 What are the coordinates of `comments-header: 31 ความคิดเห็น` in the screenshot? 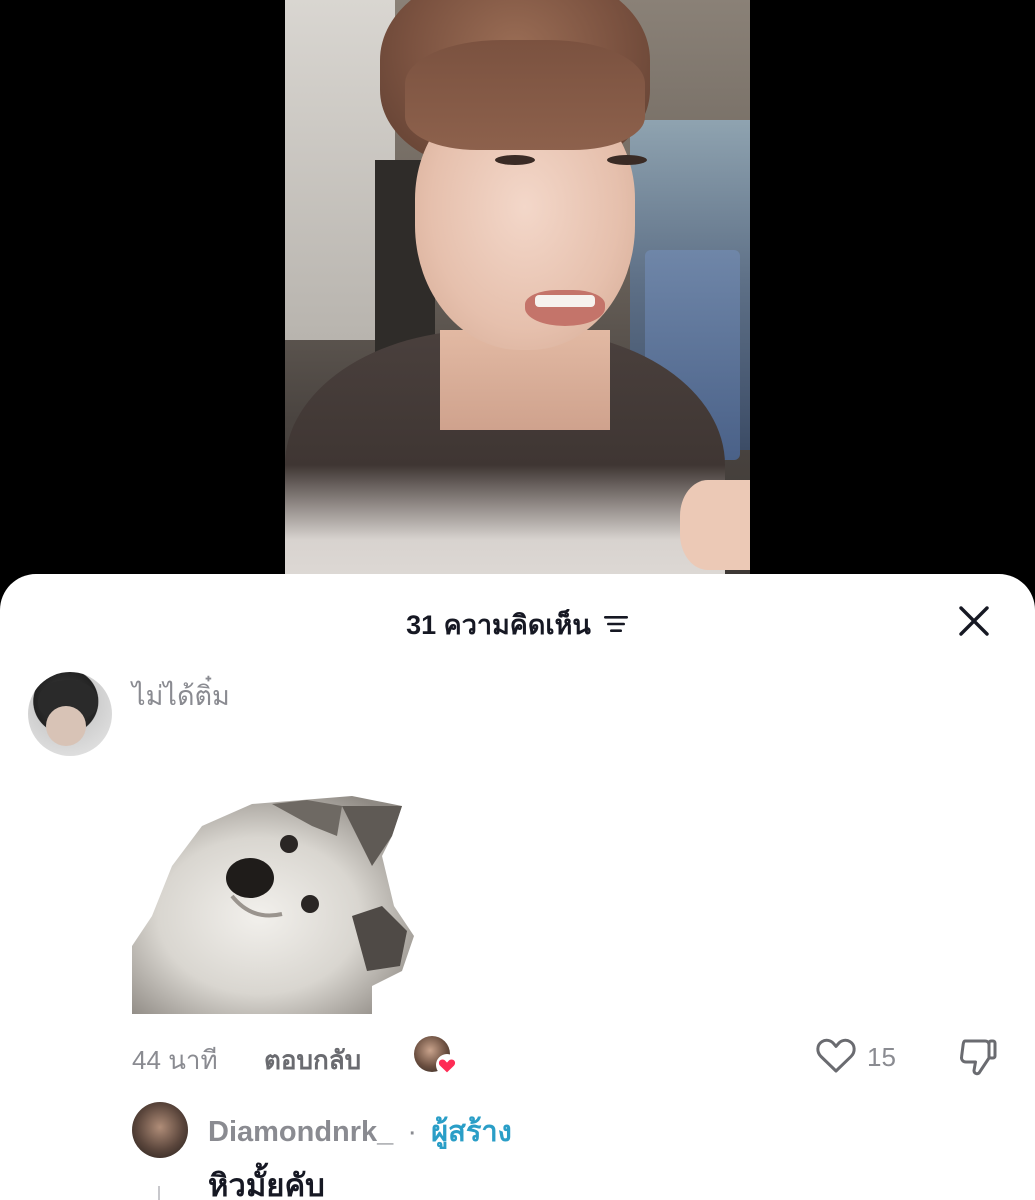 It's located at (517, 624).